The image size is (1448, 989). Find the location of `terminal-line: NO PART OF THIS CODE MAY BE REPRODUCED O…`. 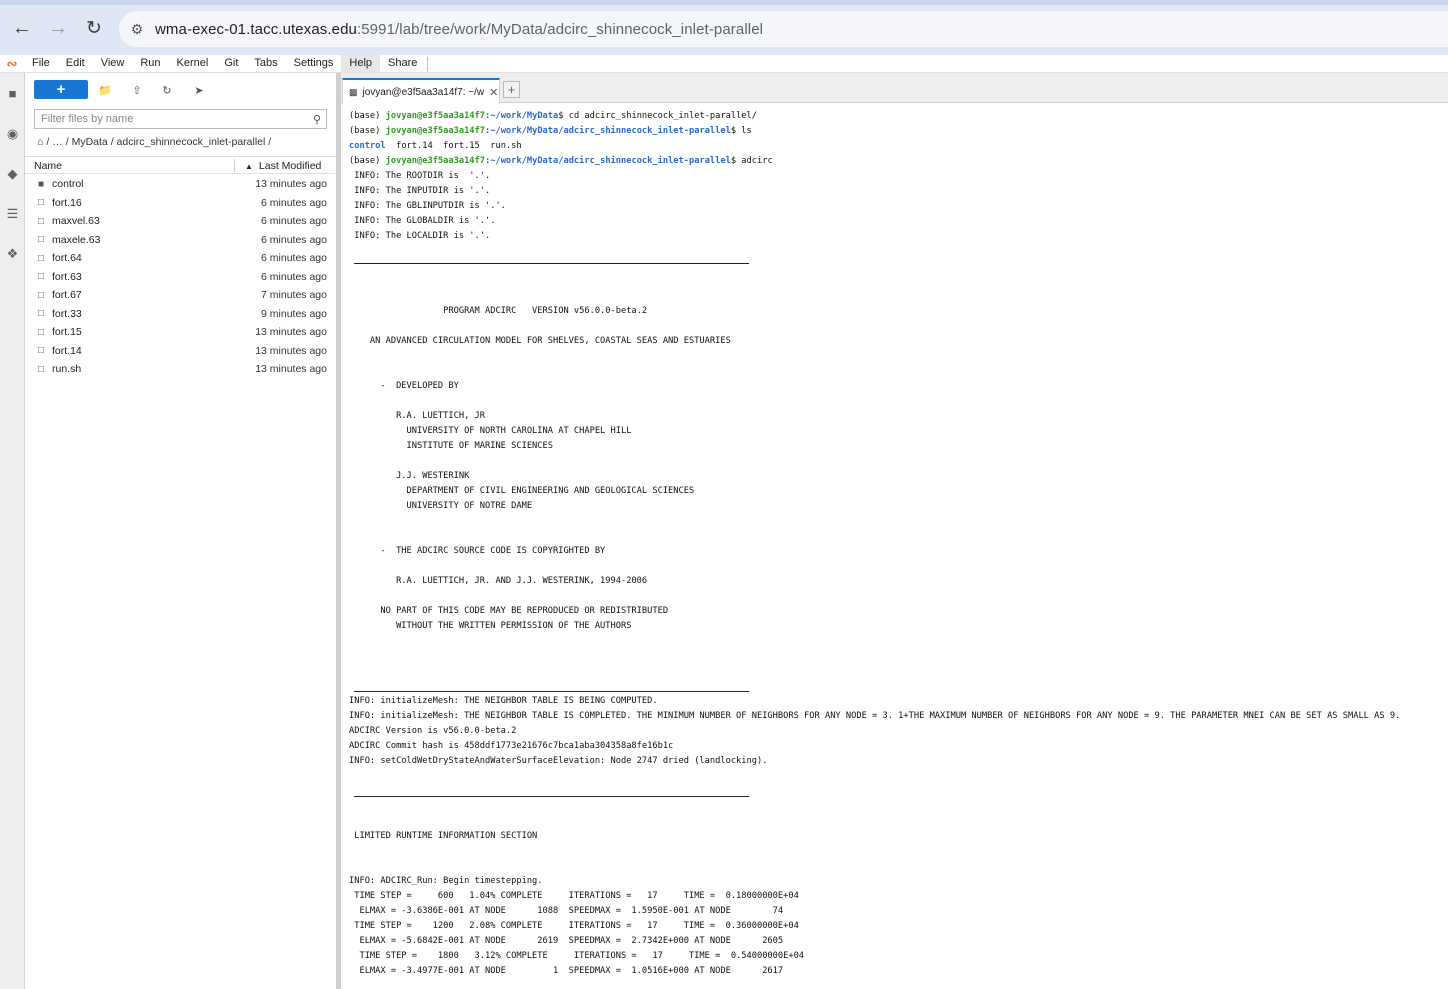

terminal-line: NO PART OF THIS CODE MAY BE REPRODUCED O… is located at coordinates (509, 611).